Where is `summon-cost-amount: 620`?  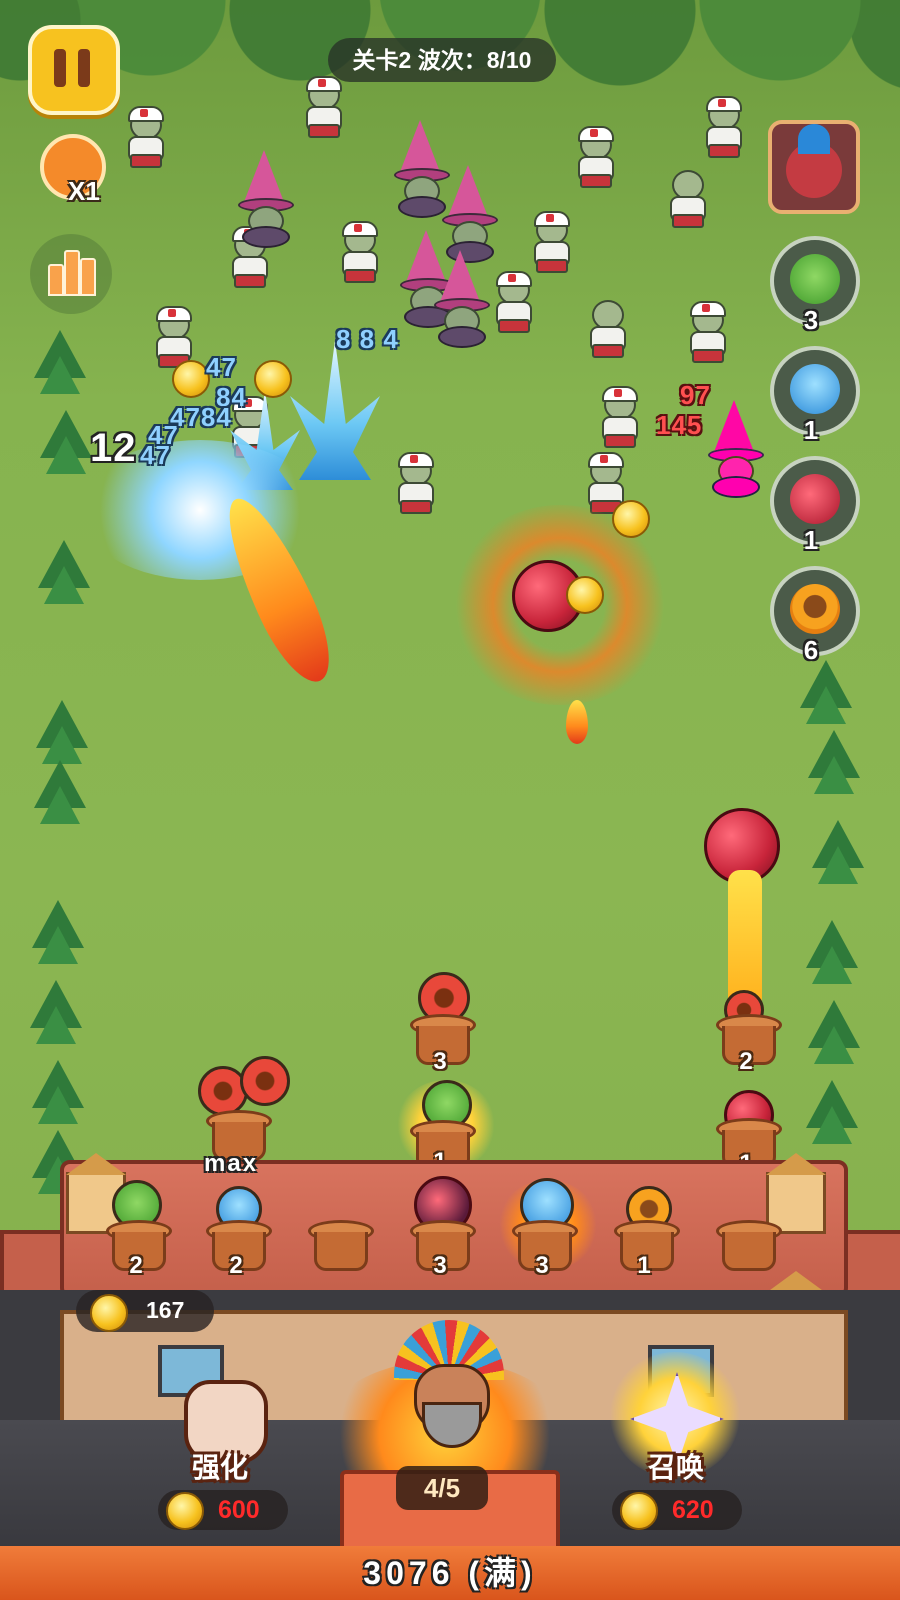
summon-cost-amount: 620 is located at coordinates (693, 1510).